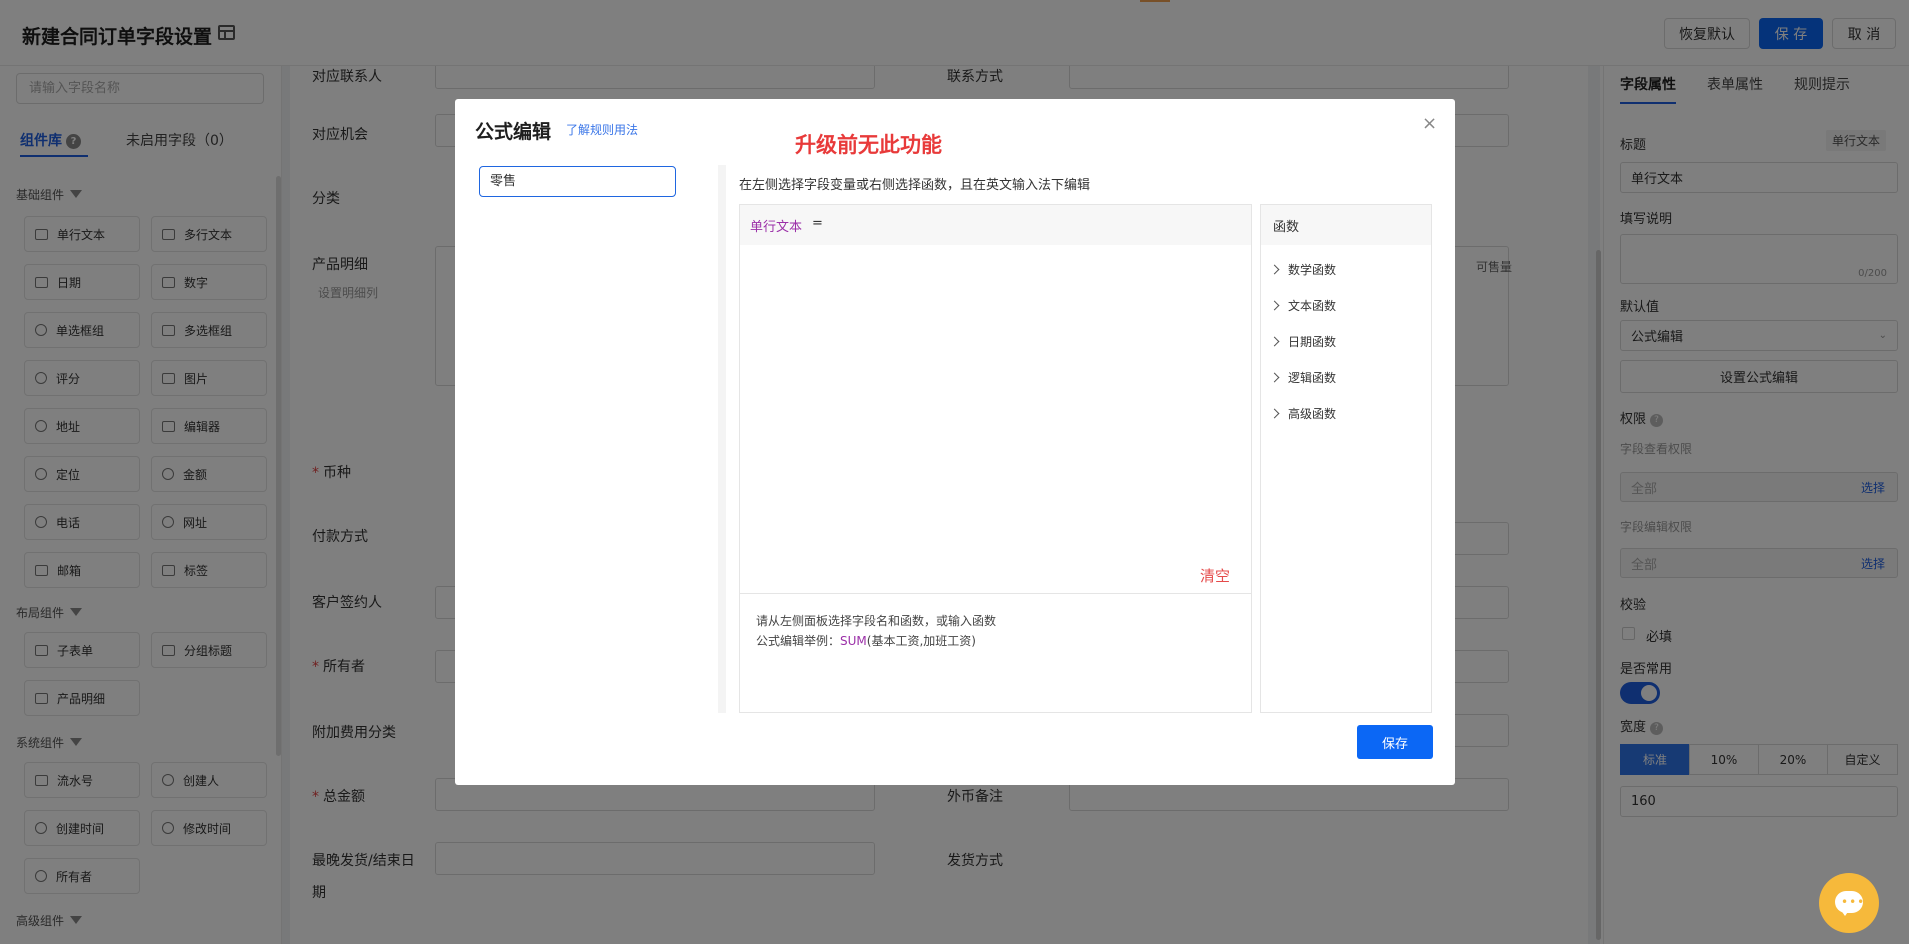 The image size is (1909, 944). What do you see at coordinates (1302, 269) in the screenshot?
I see `function-group-math: 数学函数` at bounding box center [1302, 269].